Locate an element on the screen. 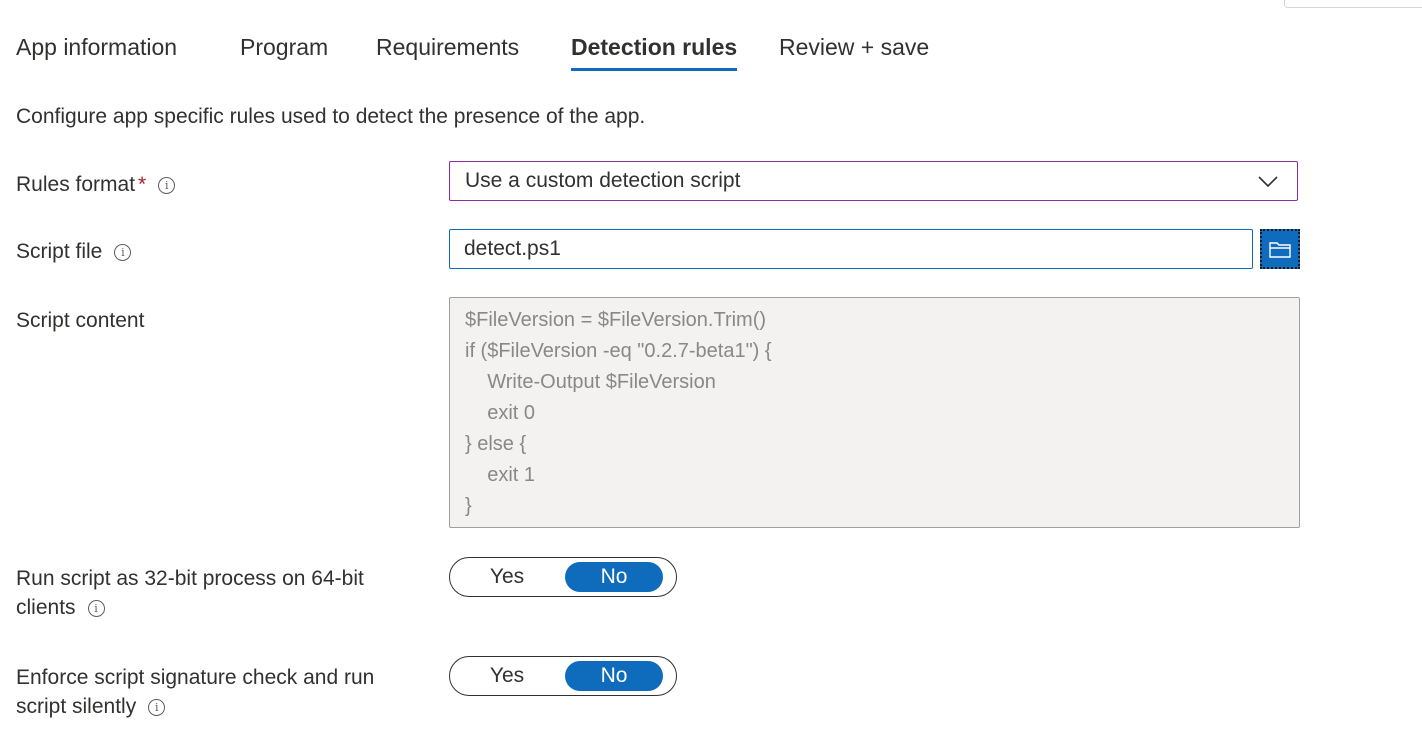 This screenshot has height=740, width=1422. script-line: Write-Output $FileVersion is located at coordinates (590, 382).